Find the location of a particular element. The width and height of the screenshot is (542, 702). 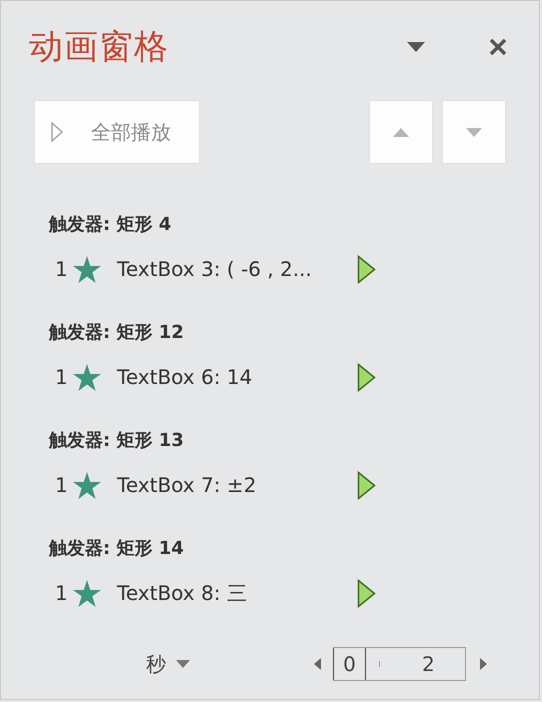

timeline-start-label: 0 is located at coordinates (349, 664).